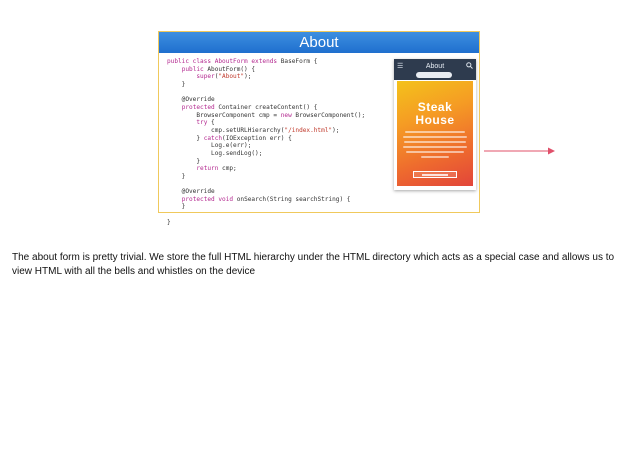 The height and width of the screenshot is (476, 638). Describe the element at coordinates (435, 174) in the screenshot. I see `hero-button` at that location.